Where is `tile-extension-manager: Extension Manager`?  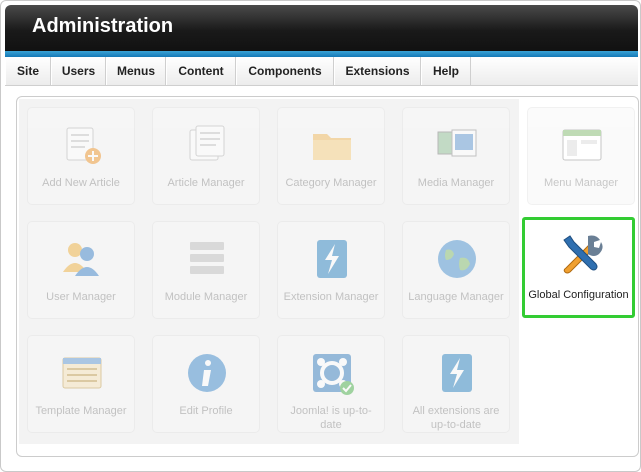
tile-extension-manager: Extension Manager is located at coordinates (331, 270).